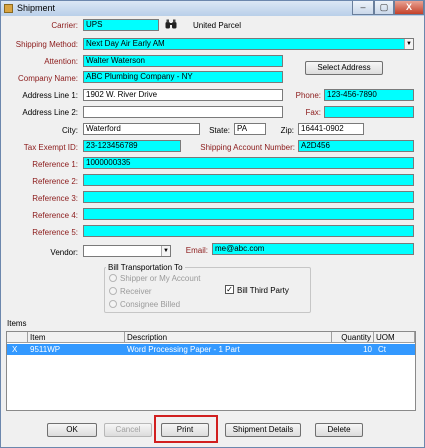  Describe the element at coordinates (145, 267) in the screenshot. I see `bill-transportation-title: Bill Transportation To` at that location.